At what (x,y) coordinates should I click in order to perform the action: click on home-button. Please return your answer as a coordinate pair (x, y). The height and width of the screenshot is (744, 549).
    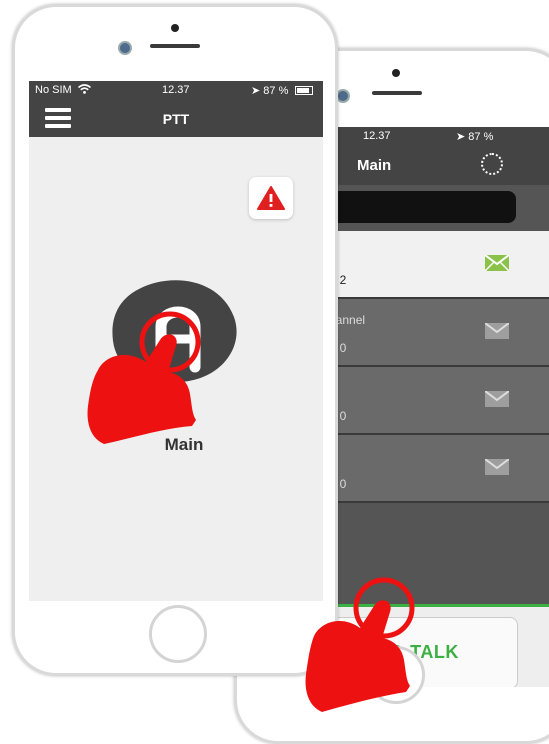
    Looking at the image, I should click on (178, 634).